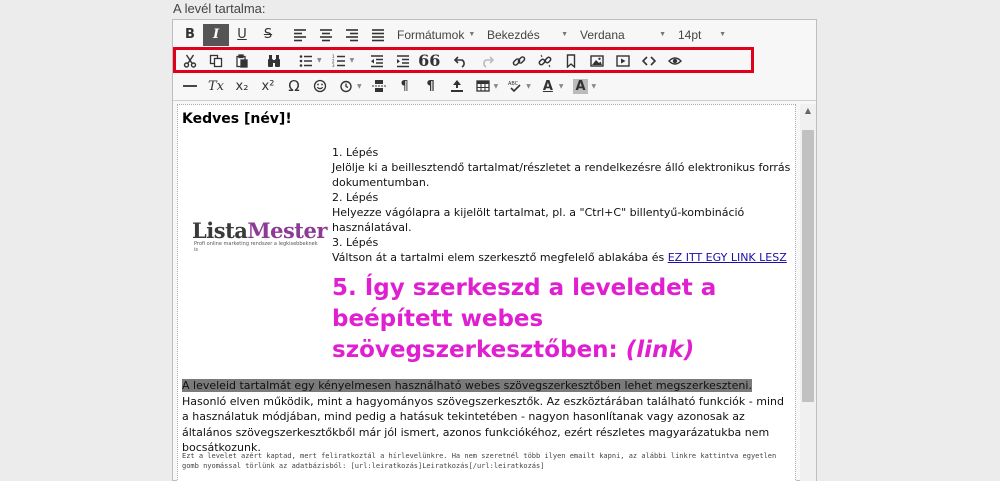 This screenshot has height=481, width=1000. I want to click on undo-button, so click(461, 61).